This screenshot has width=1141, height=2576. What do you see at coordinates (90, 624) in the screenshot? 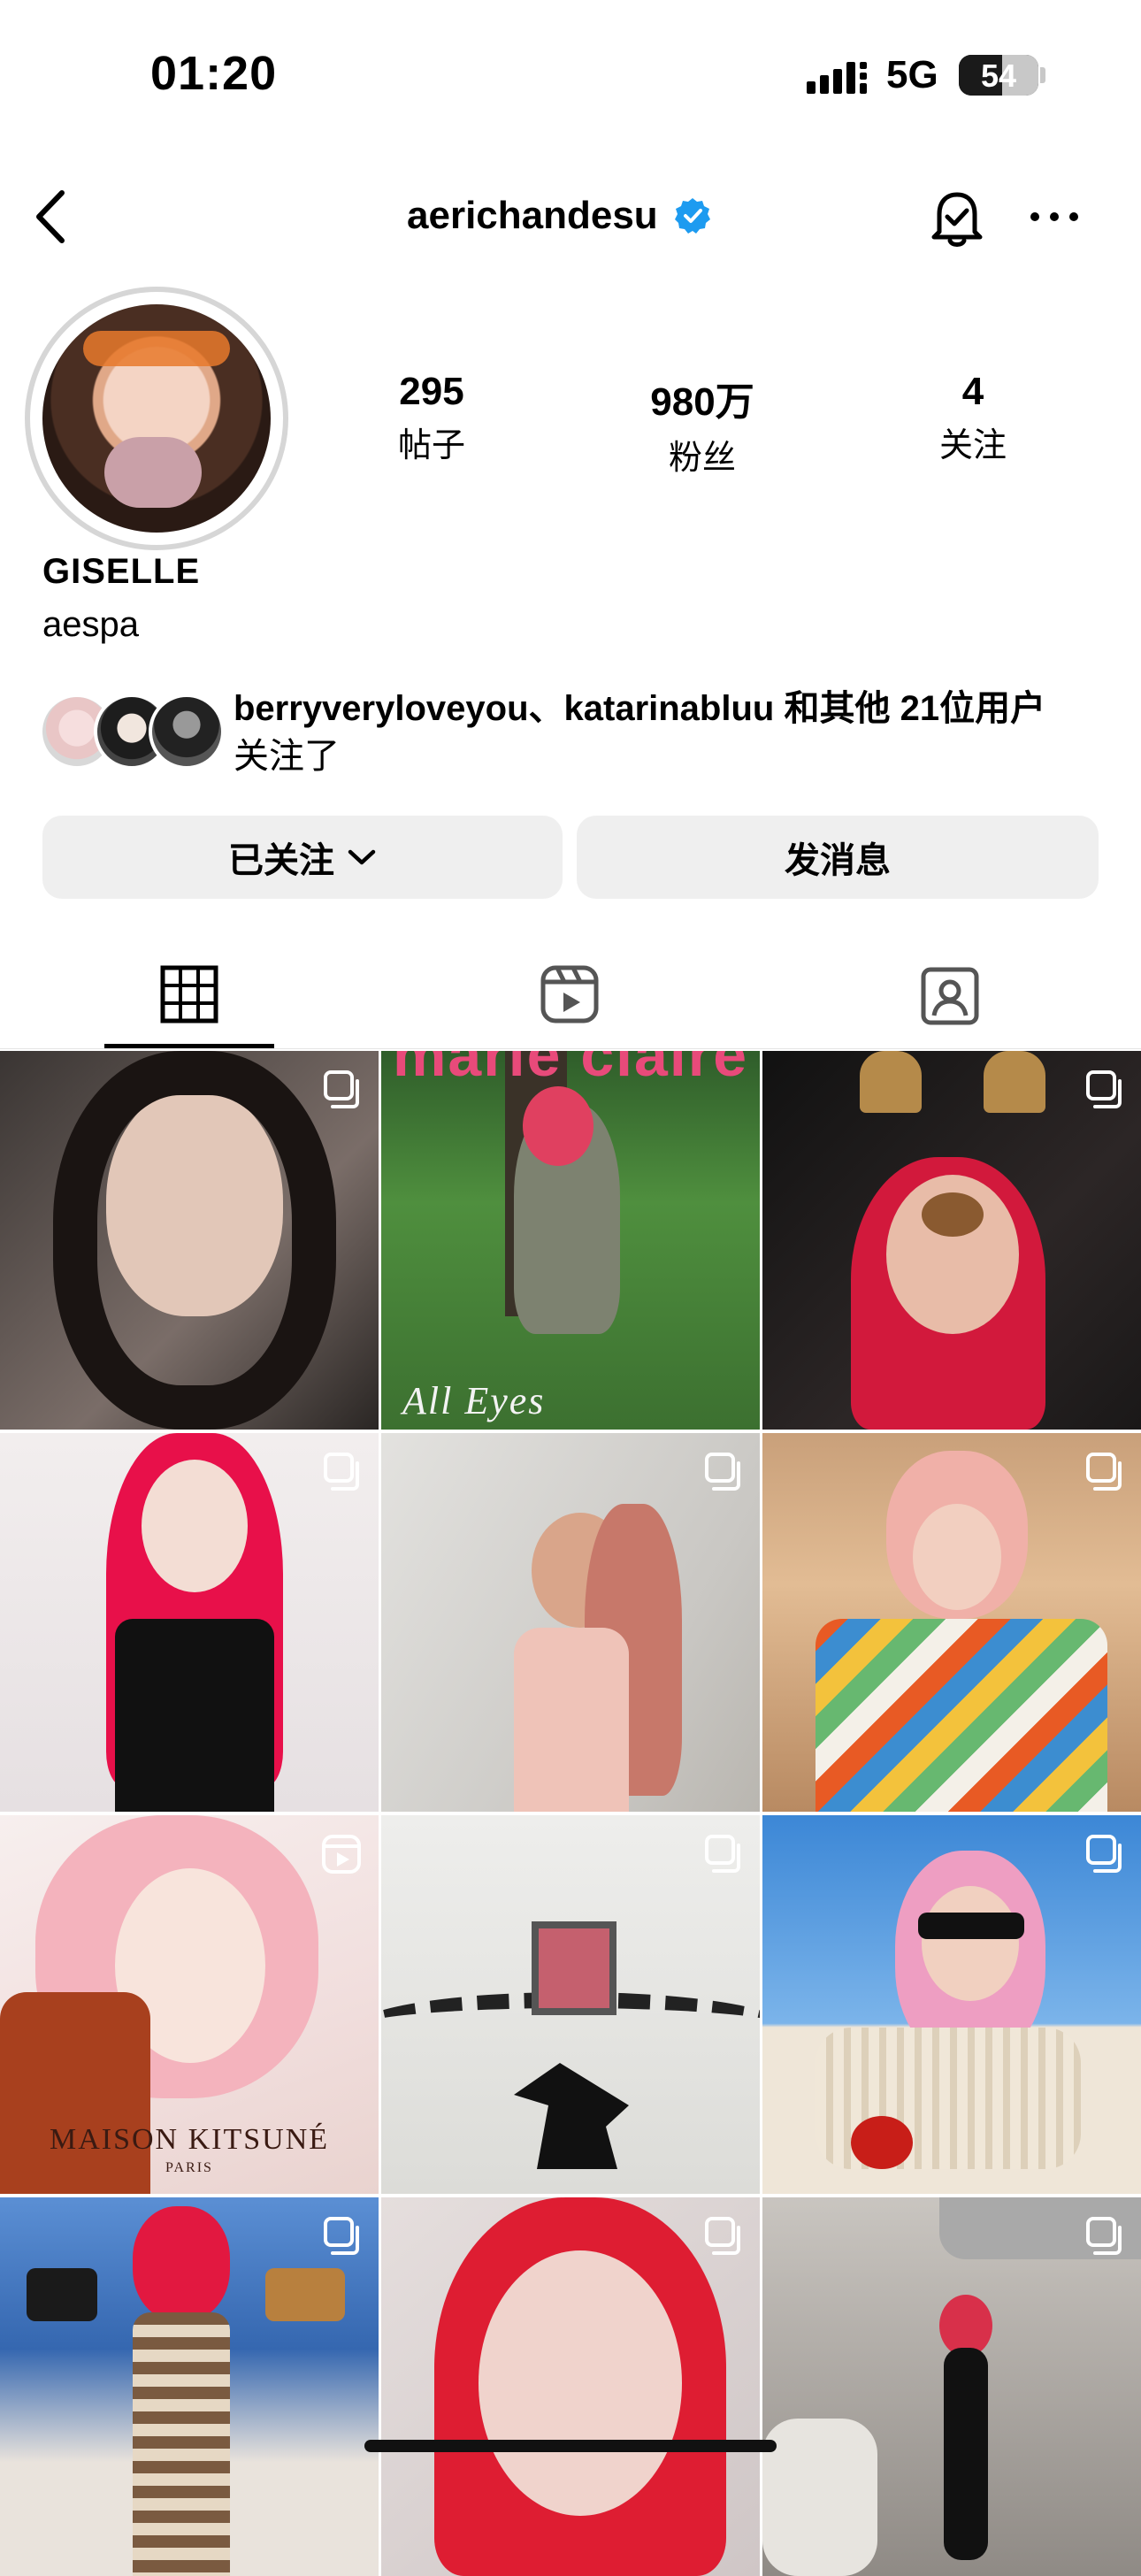
I see `bio: aespa` at bounding box center [90, 624].